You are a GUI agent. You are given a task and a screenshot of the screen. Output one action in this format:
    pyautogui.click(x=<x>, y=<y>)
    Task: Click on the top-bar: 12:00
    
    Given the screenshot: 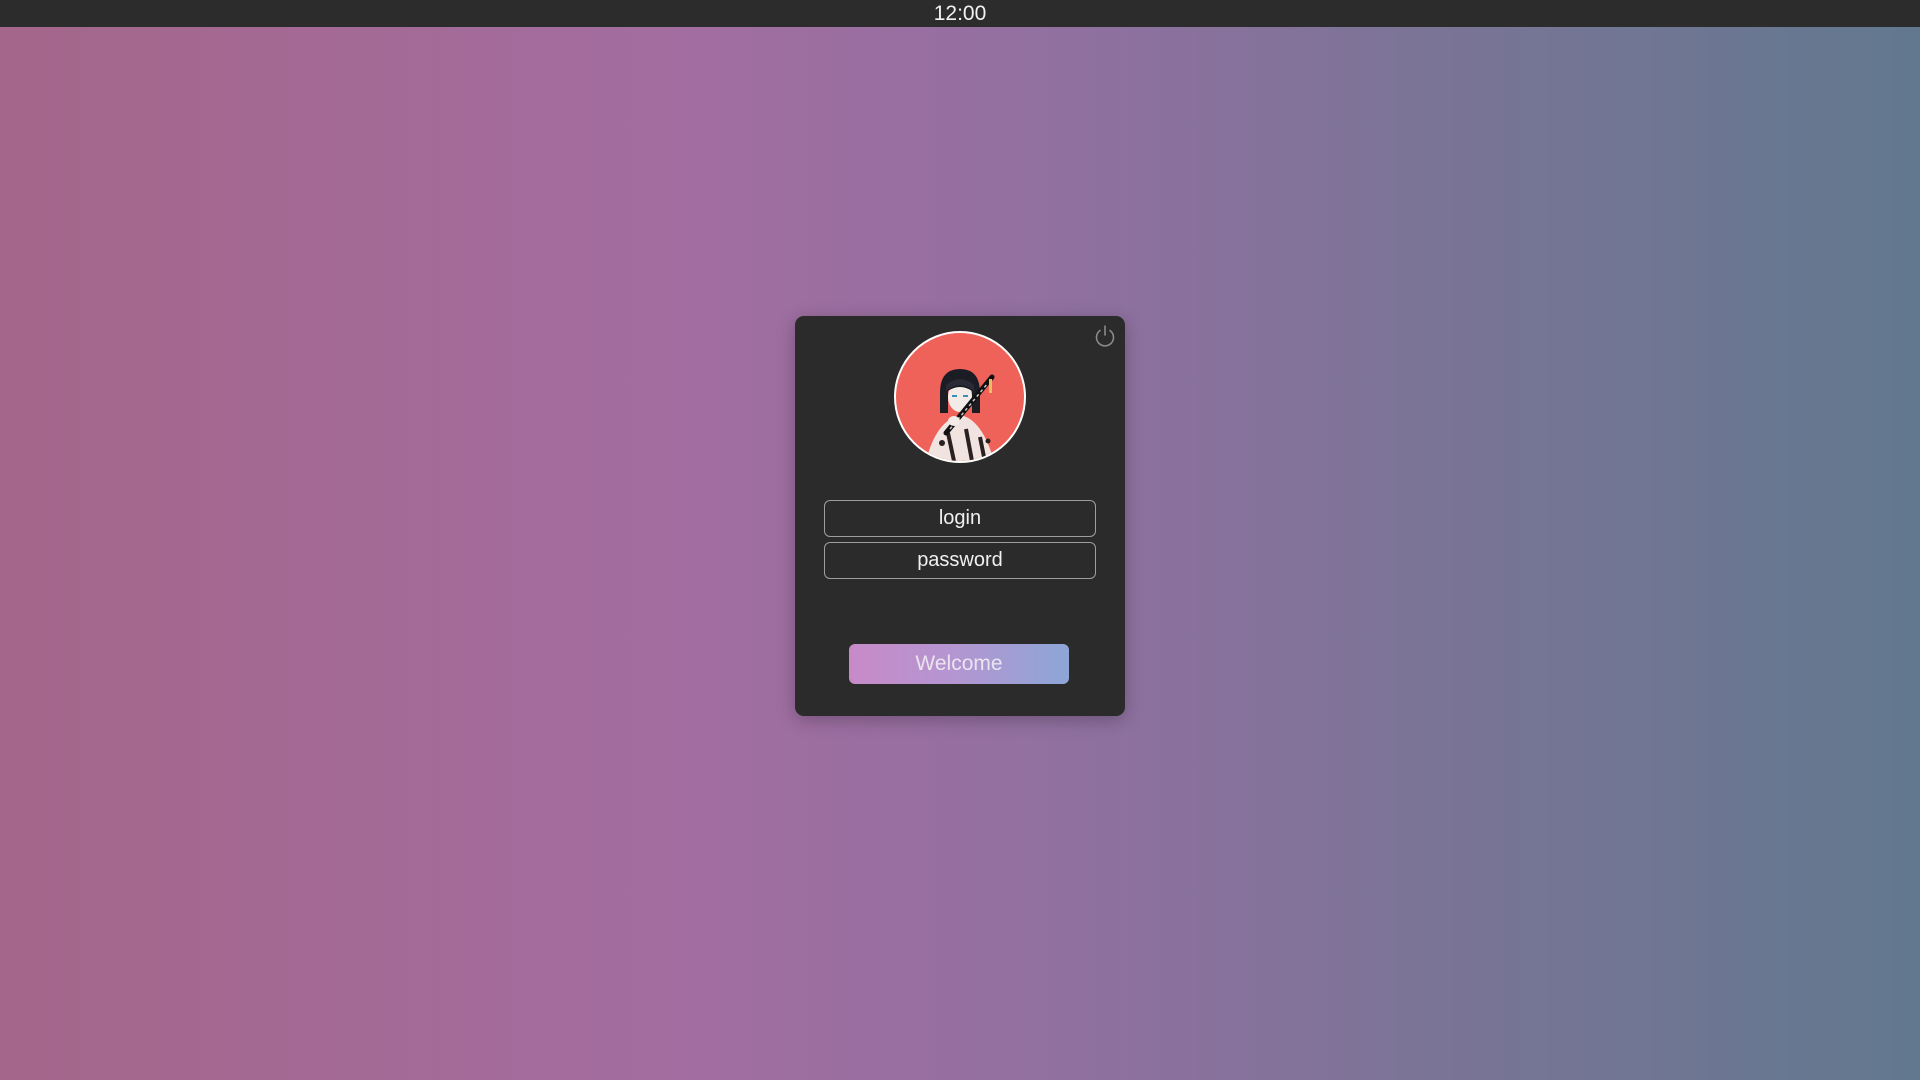 What is the action you would take?
    pyautogui.click(x=960, y=13)
    